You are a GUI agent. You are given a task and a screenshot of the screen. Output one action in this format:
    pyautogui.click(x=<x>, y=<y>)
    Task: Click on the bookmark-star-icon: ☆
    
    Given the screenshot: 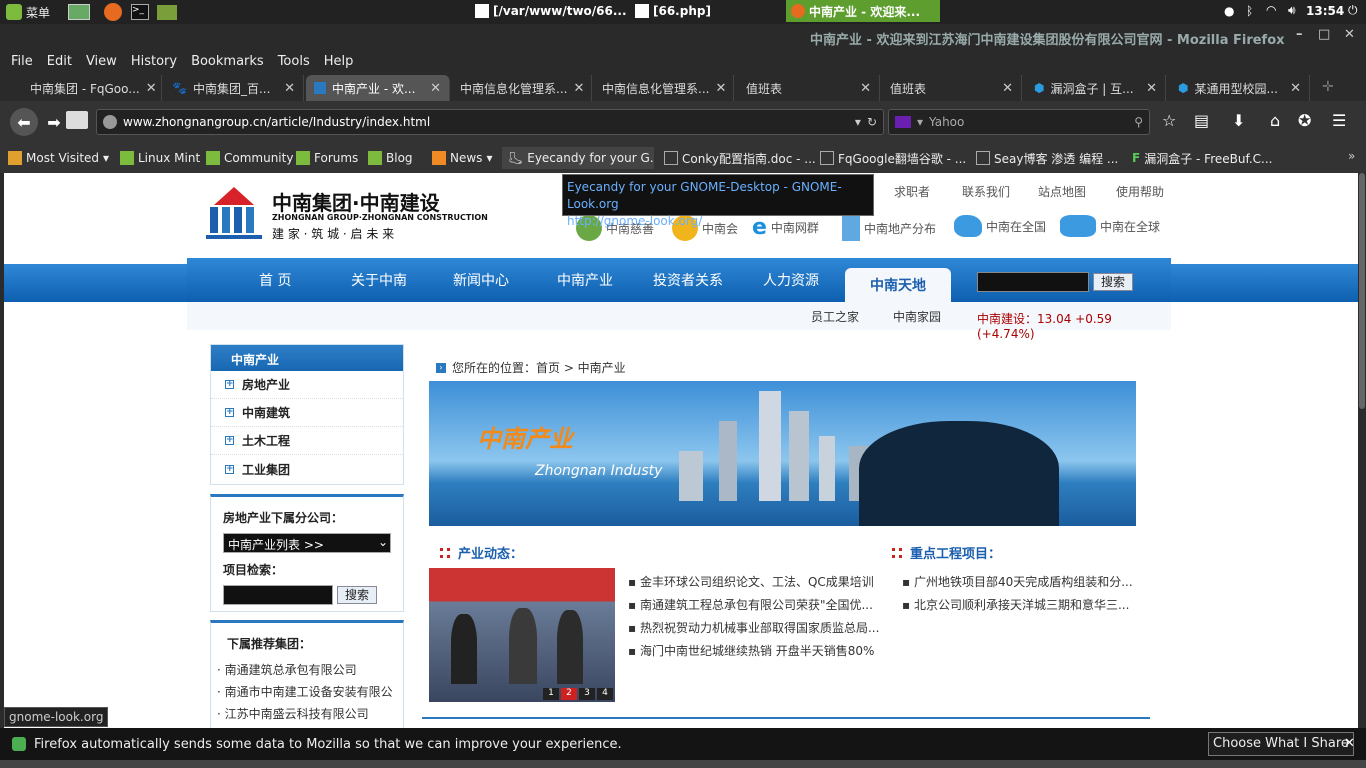 What is the action you would take?
    pyautogui.click(x=1169, y=120)
    